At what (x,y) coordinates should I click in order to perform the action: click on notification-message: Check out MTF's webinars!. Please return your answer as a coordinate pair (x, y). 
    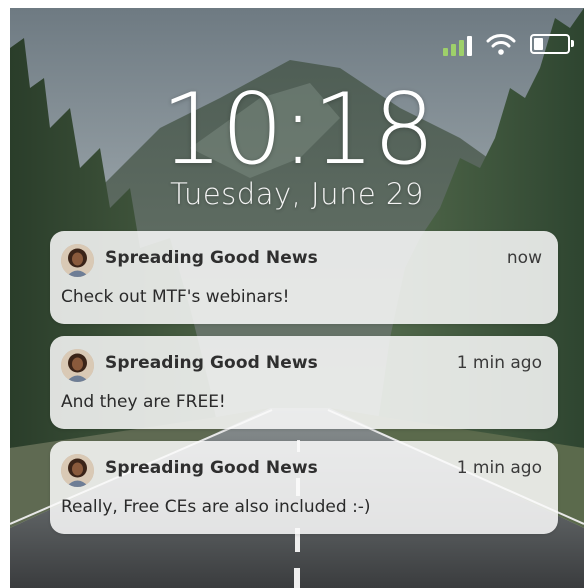
    Looking at the image, I should click on (175, 297).